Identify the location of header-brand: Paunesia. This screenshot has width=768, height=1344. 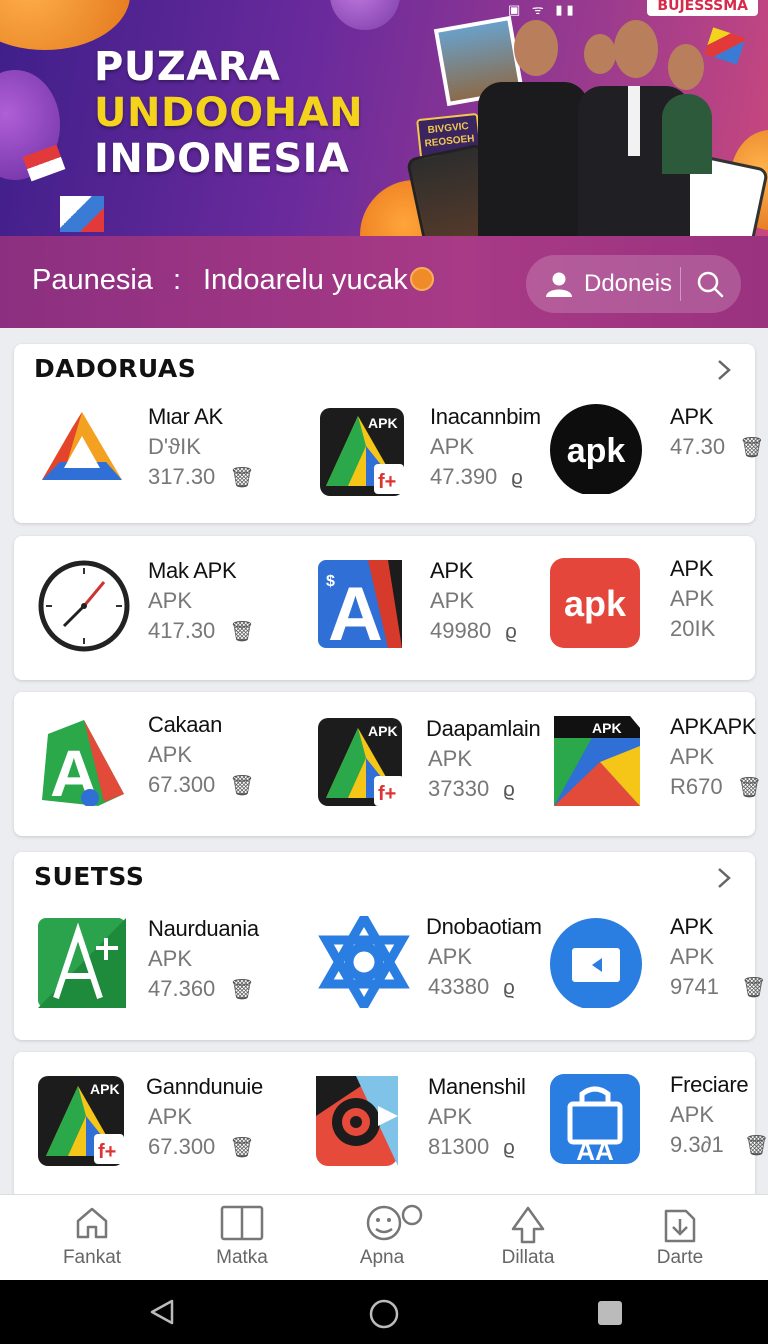
(92, 280).